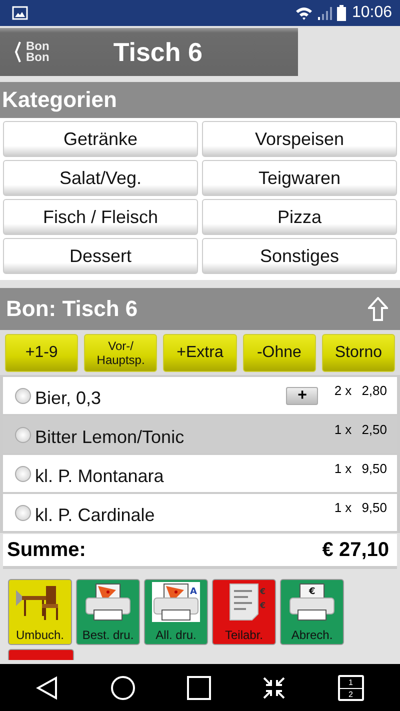 The height and width of the screenshot is (711, 400). Describe the element at coordinates (200, 473) in the screenshot. I see `order-row: kl. P. Montanara 1 x 9,50` at that location.